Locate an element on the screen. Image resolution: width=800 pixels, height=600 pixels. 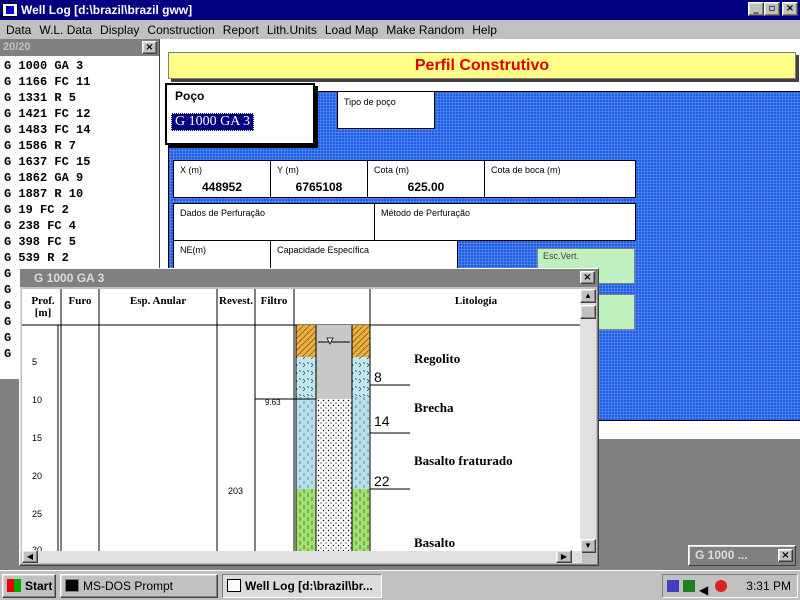
revest-value: 203 is located at coordinates (236, 491).